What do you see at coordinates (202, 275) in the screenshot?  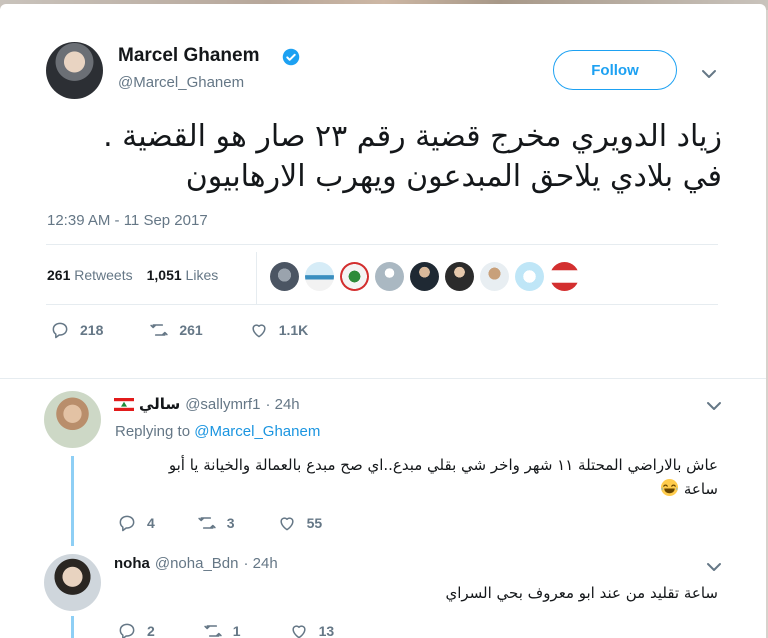 I see `likes-label: Likes` at bounding box center [202, 275].